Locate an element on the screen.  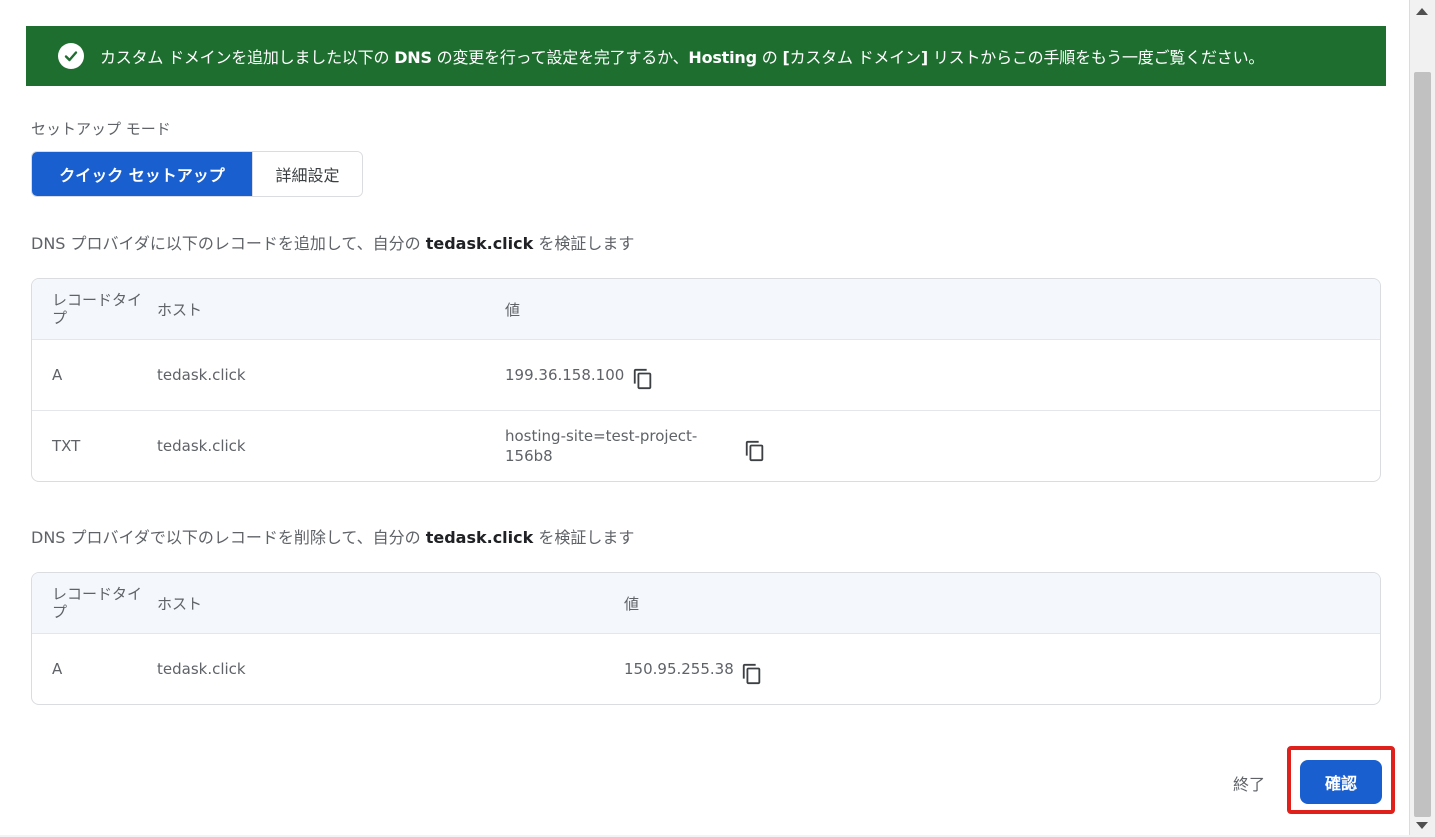
record-value: 150.95.255.38 is located at coordinates (679, 669).